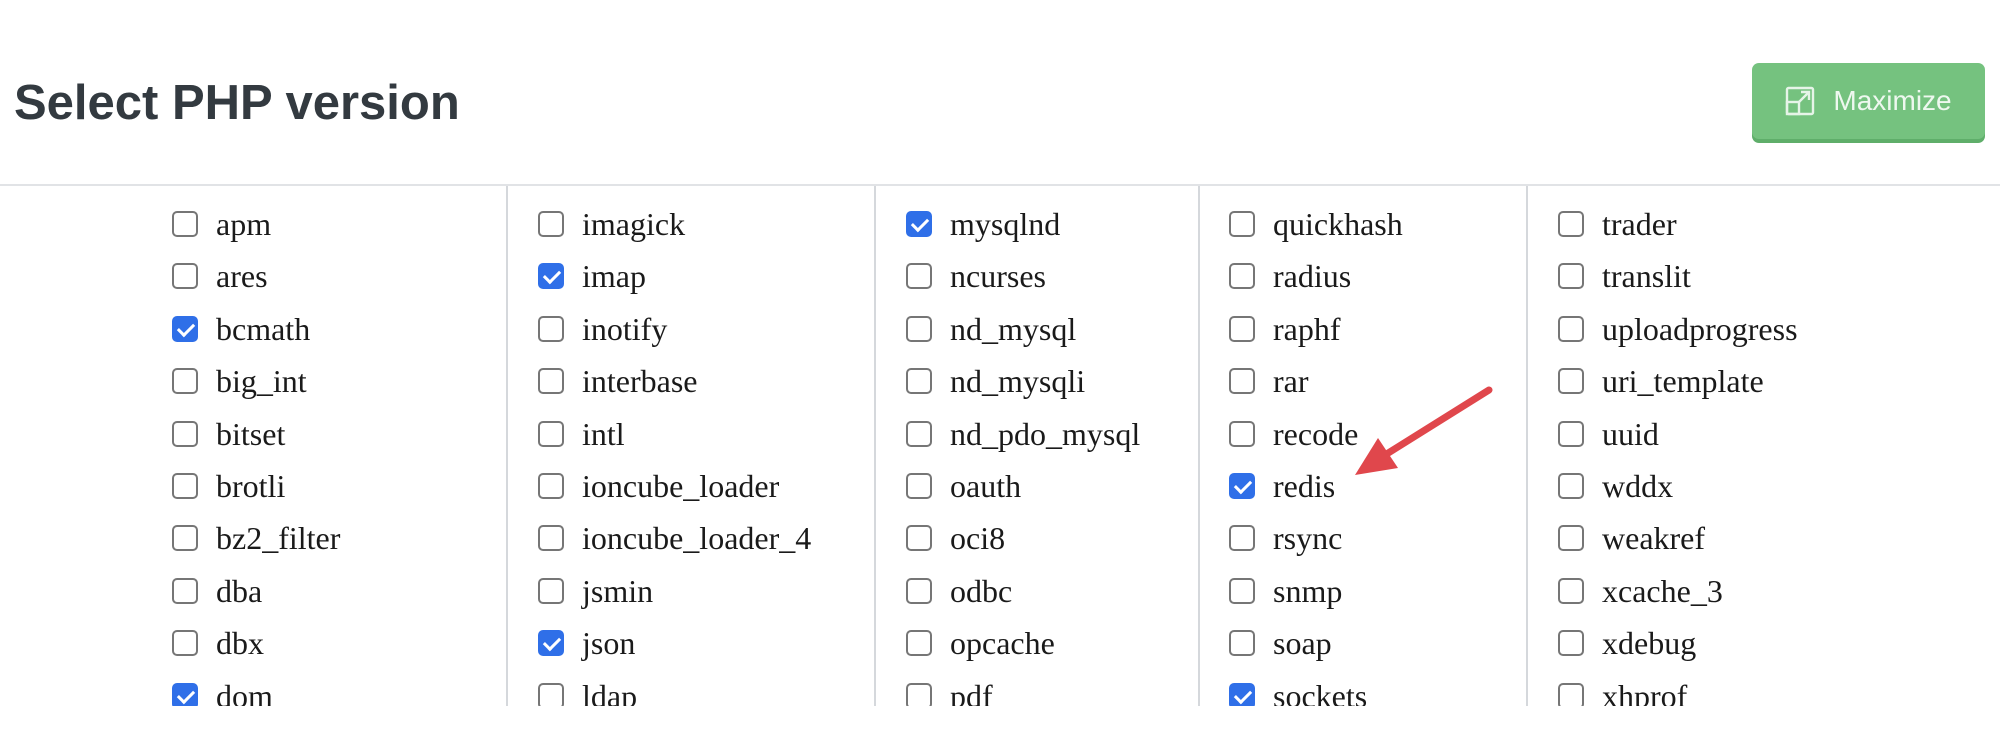 This screenshot has width=2000, height=756. What do you see at coordinates (1640, 591) in the screenshot?
I see `extension-option-xcache-3: xcache_3` at bounding box center [1640, 591].